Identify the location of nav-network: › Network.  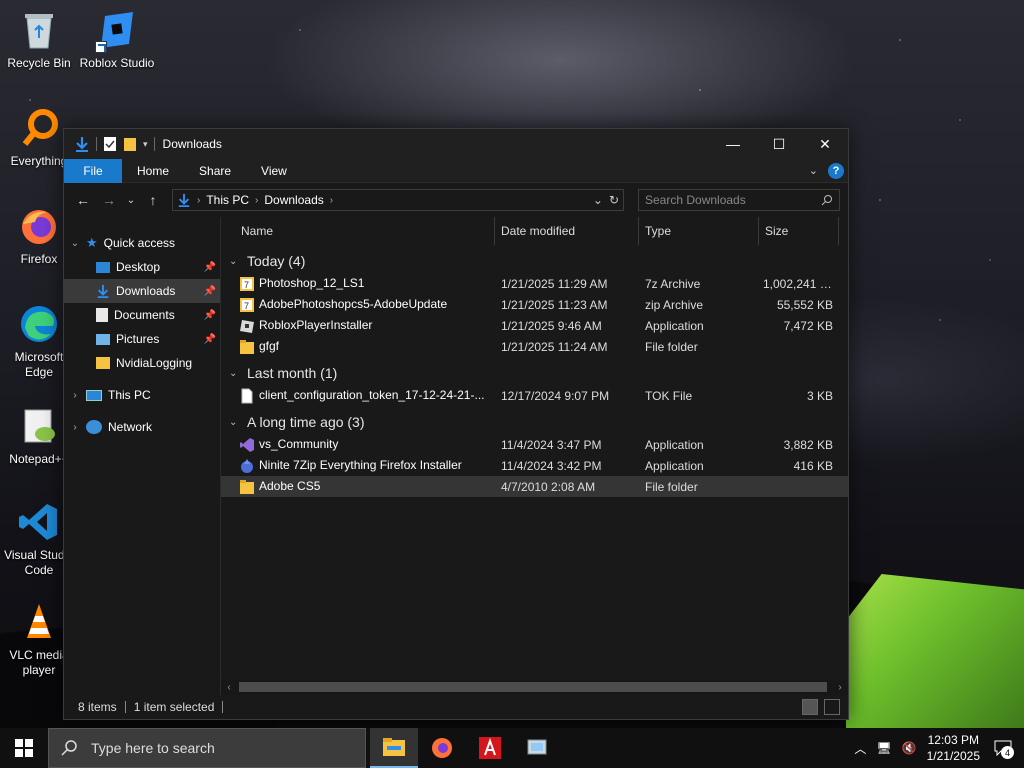
(142, 427).